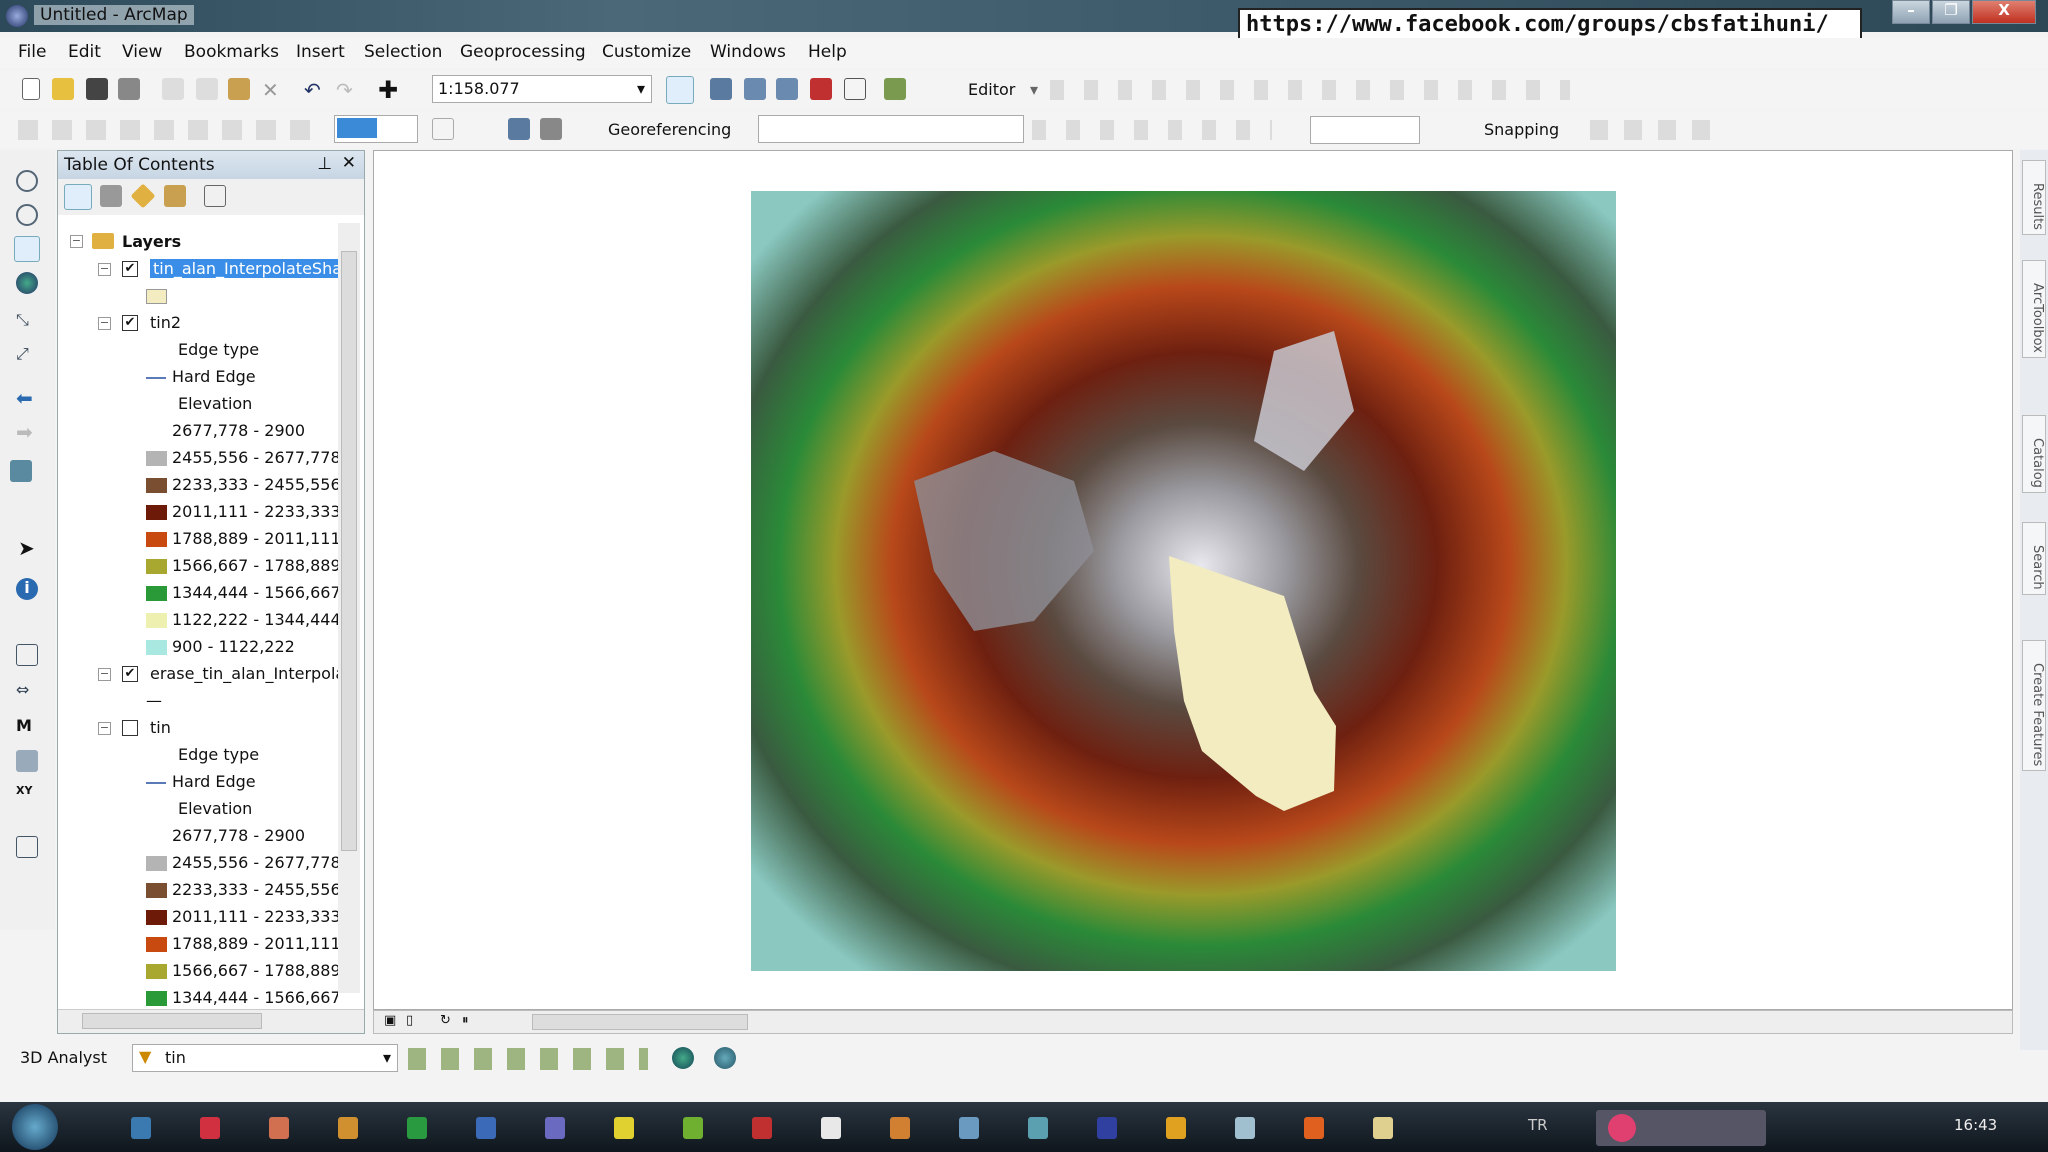 The width and height of the screenshot is (2048, 1152). I want to click on model-builder-icon, so click(895, 89).